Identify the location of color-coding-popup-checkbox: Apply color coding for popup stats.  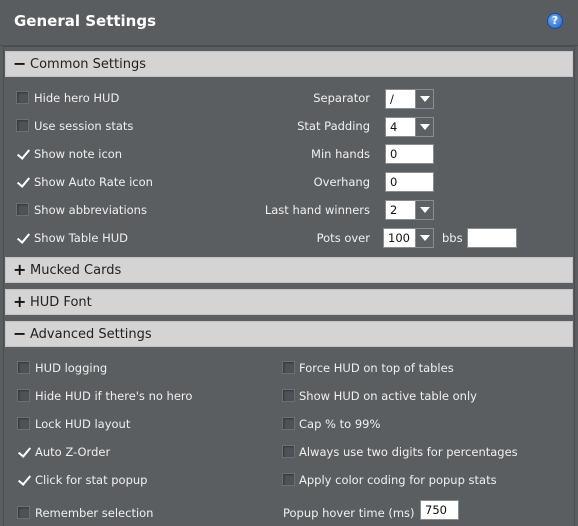
(427, 480).